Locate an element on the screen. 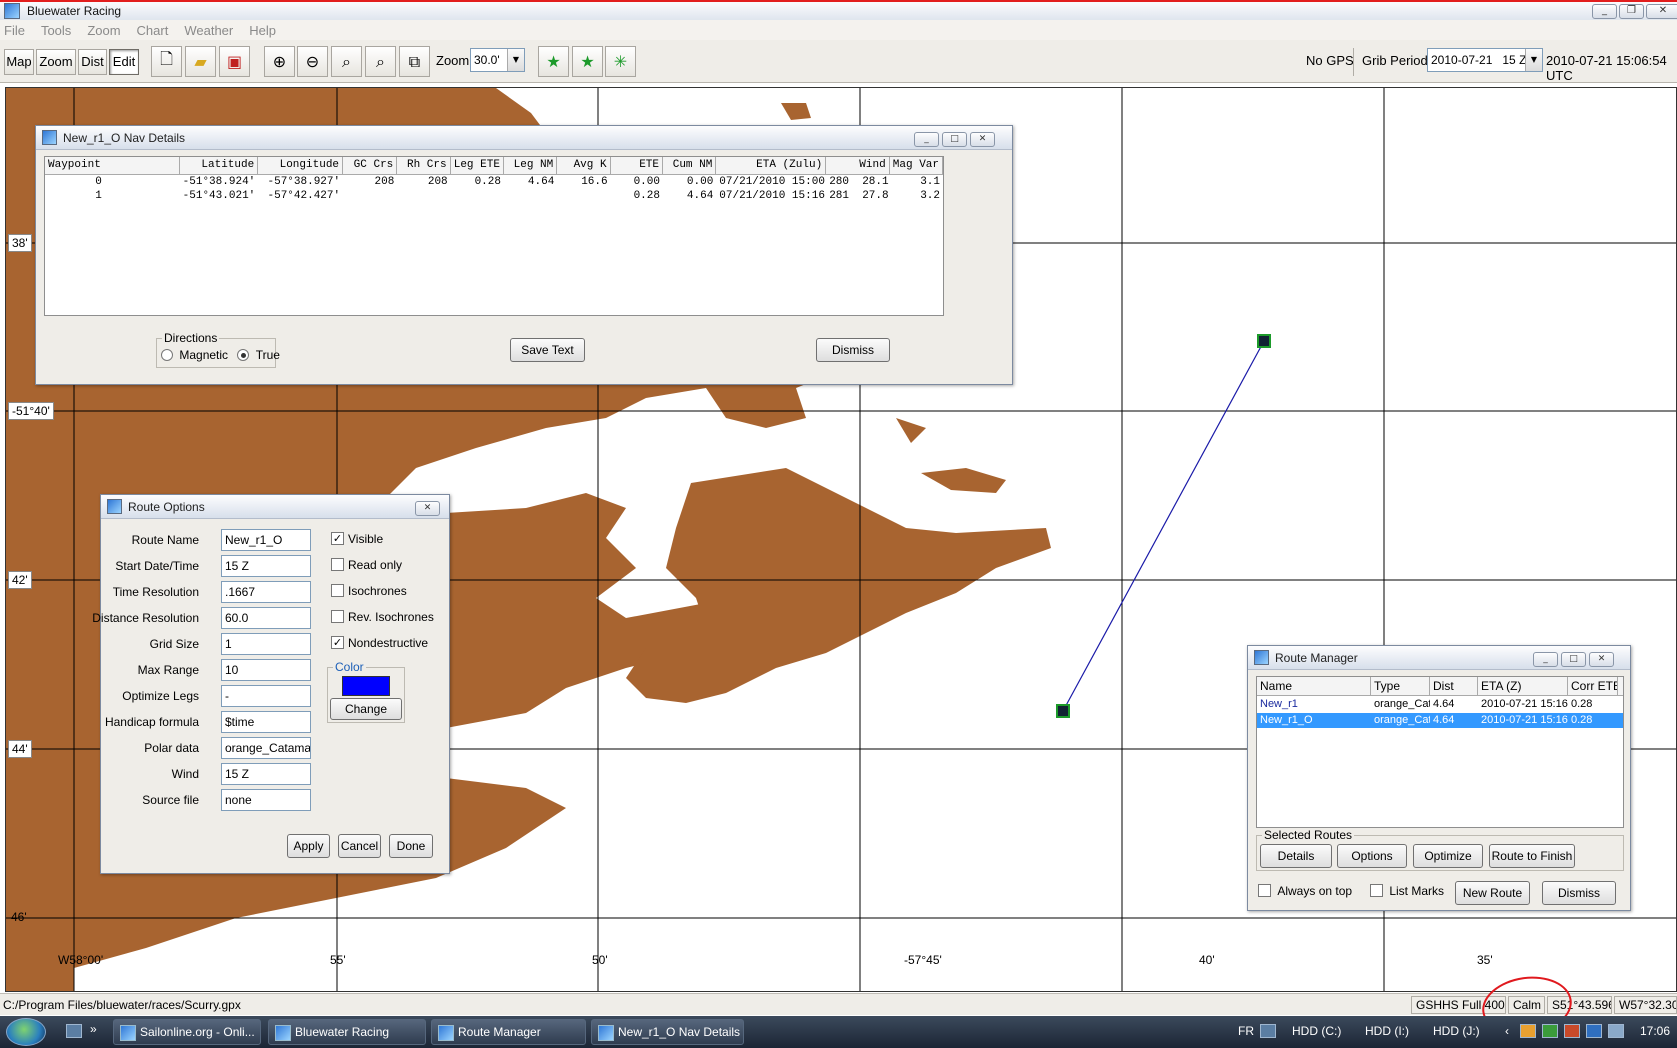 The height and width of the screenshot is (1048, 1677). column-header: Avg K is located at coordinates (584, 165).